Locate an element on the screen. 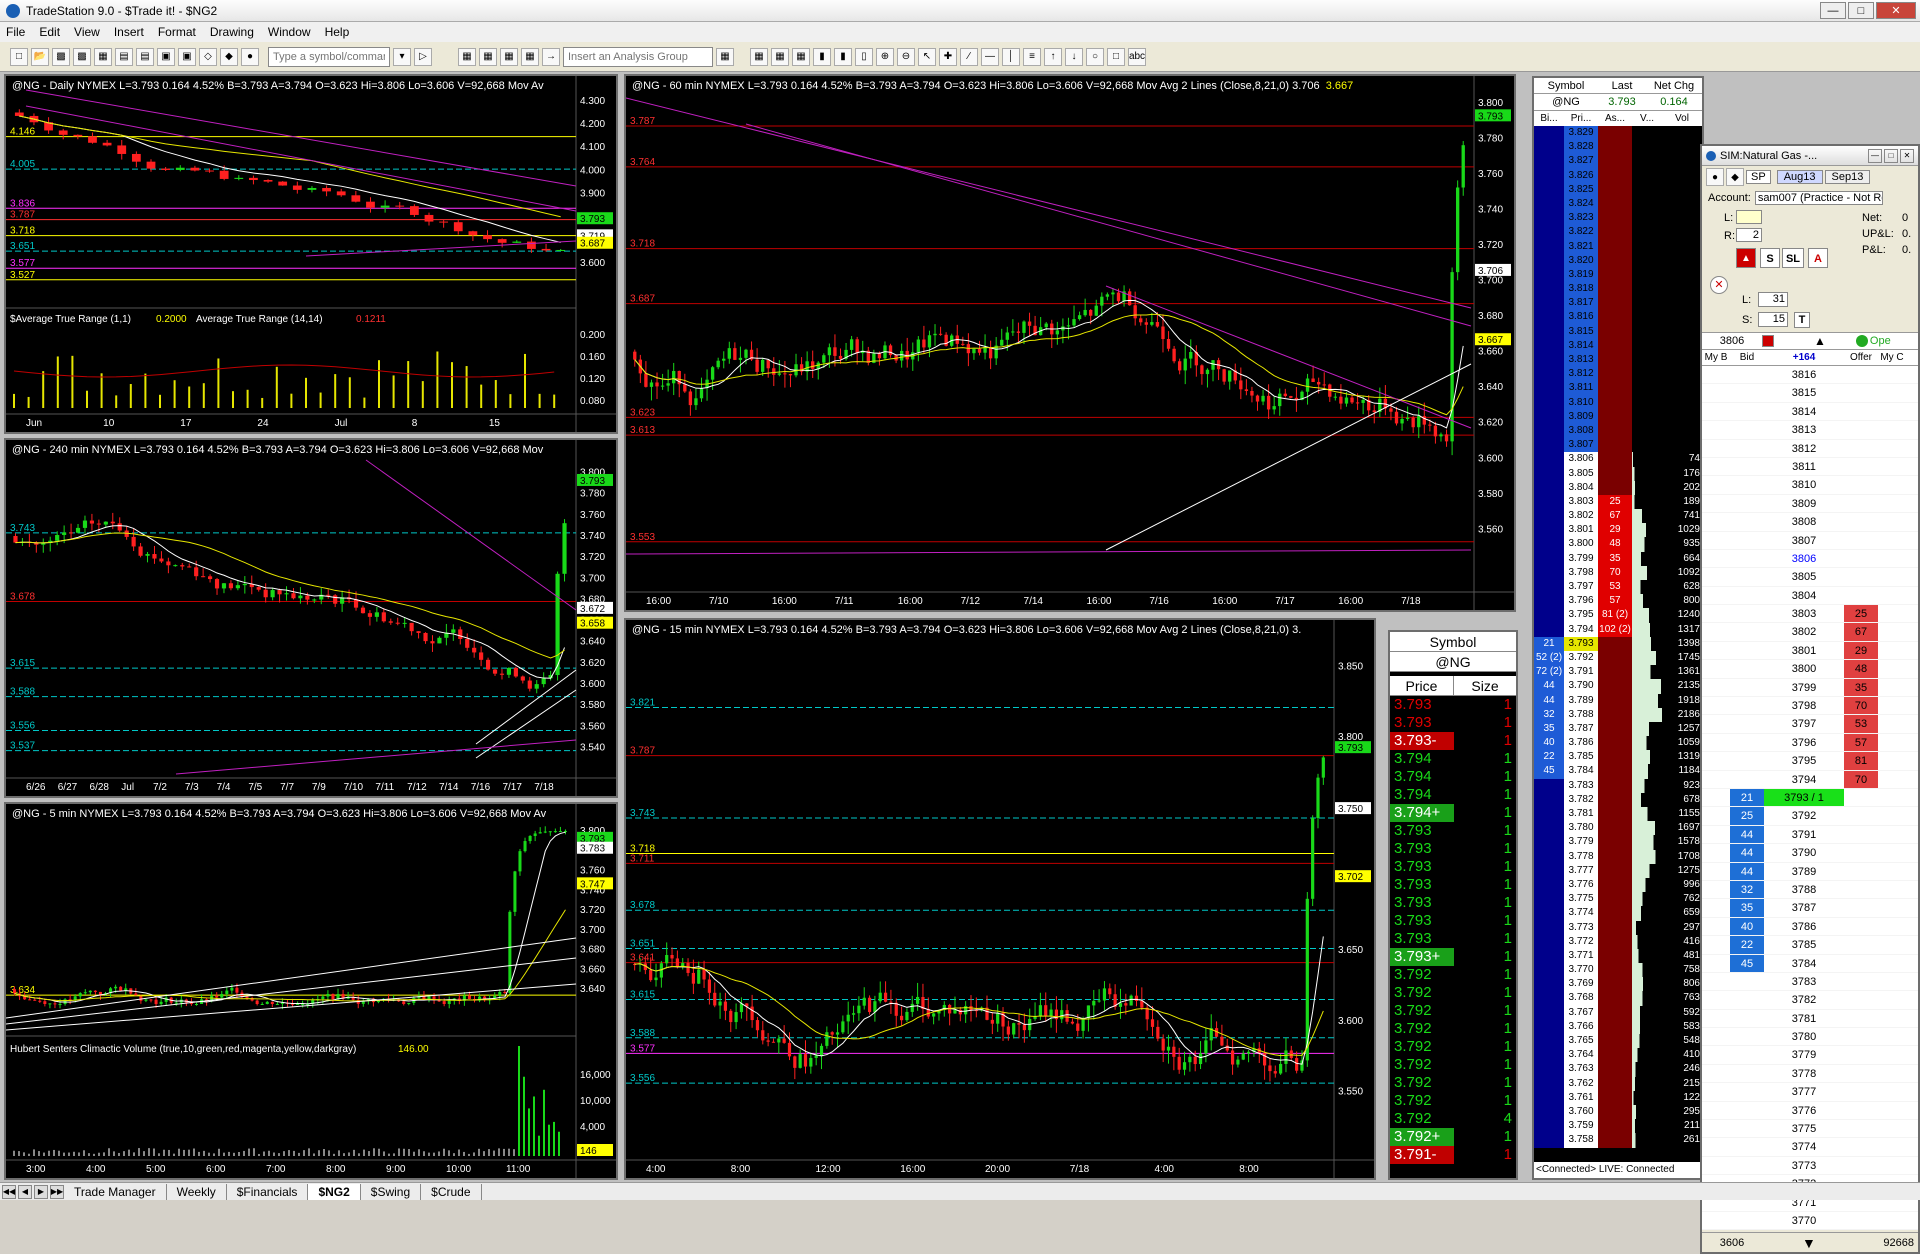  globe-icon: ● is located at coordinates (250, 56).